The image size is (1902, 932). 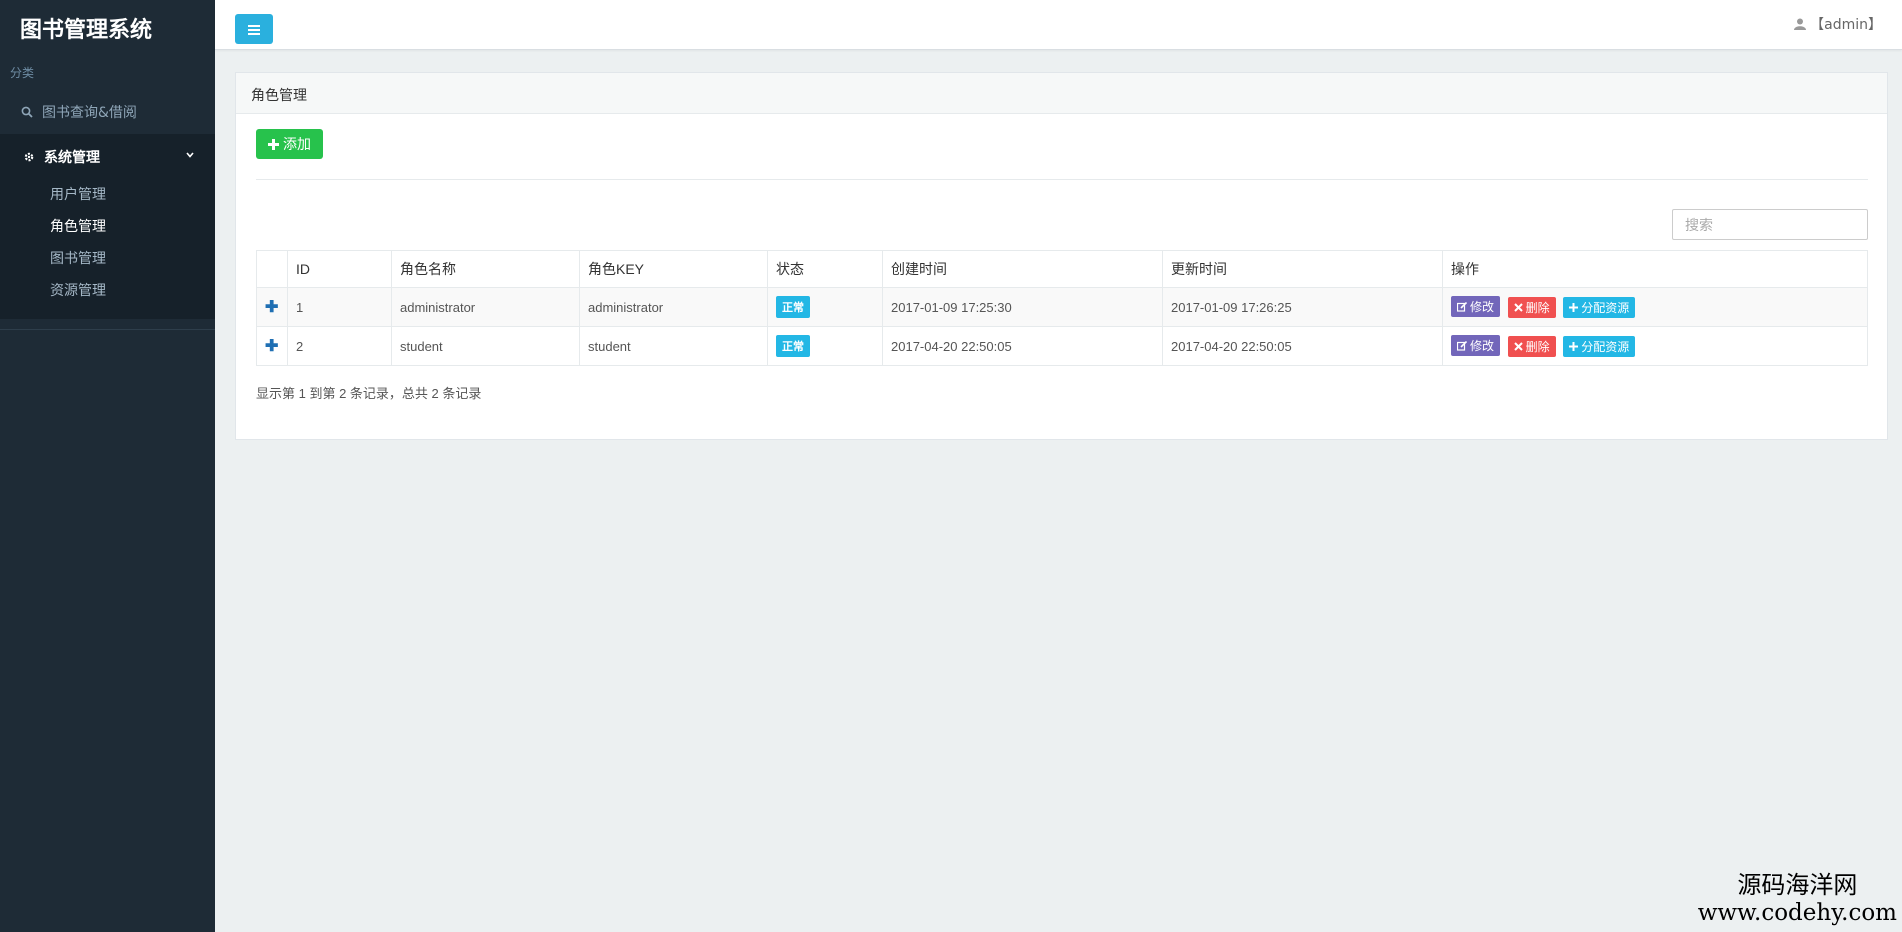 What do you see at coordinates (339, 269) in the screenshot?
I see `column-header-id: ID` at bounding box center [339, 269].